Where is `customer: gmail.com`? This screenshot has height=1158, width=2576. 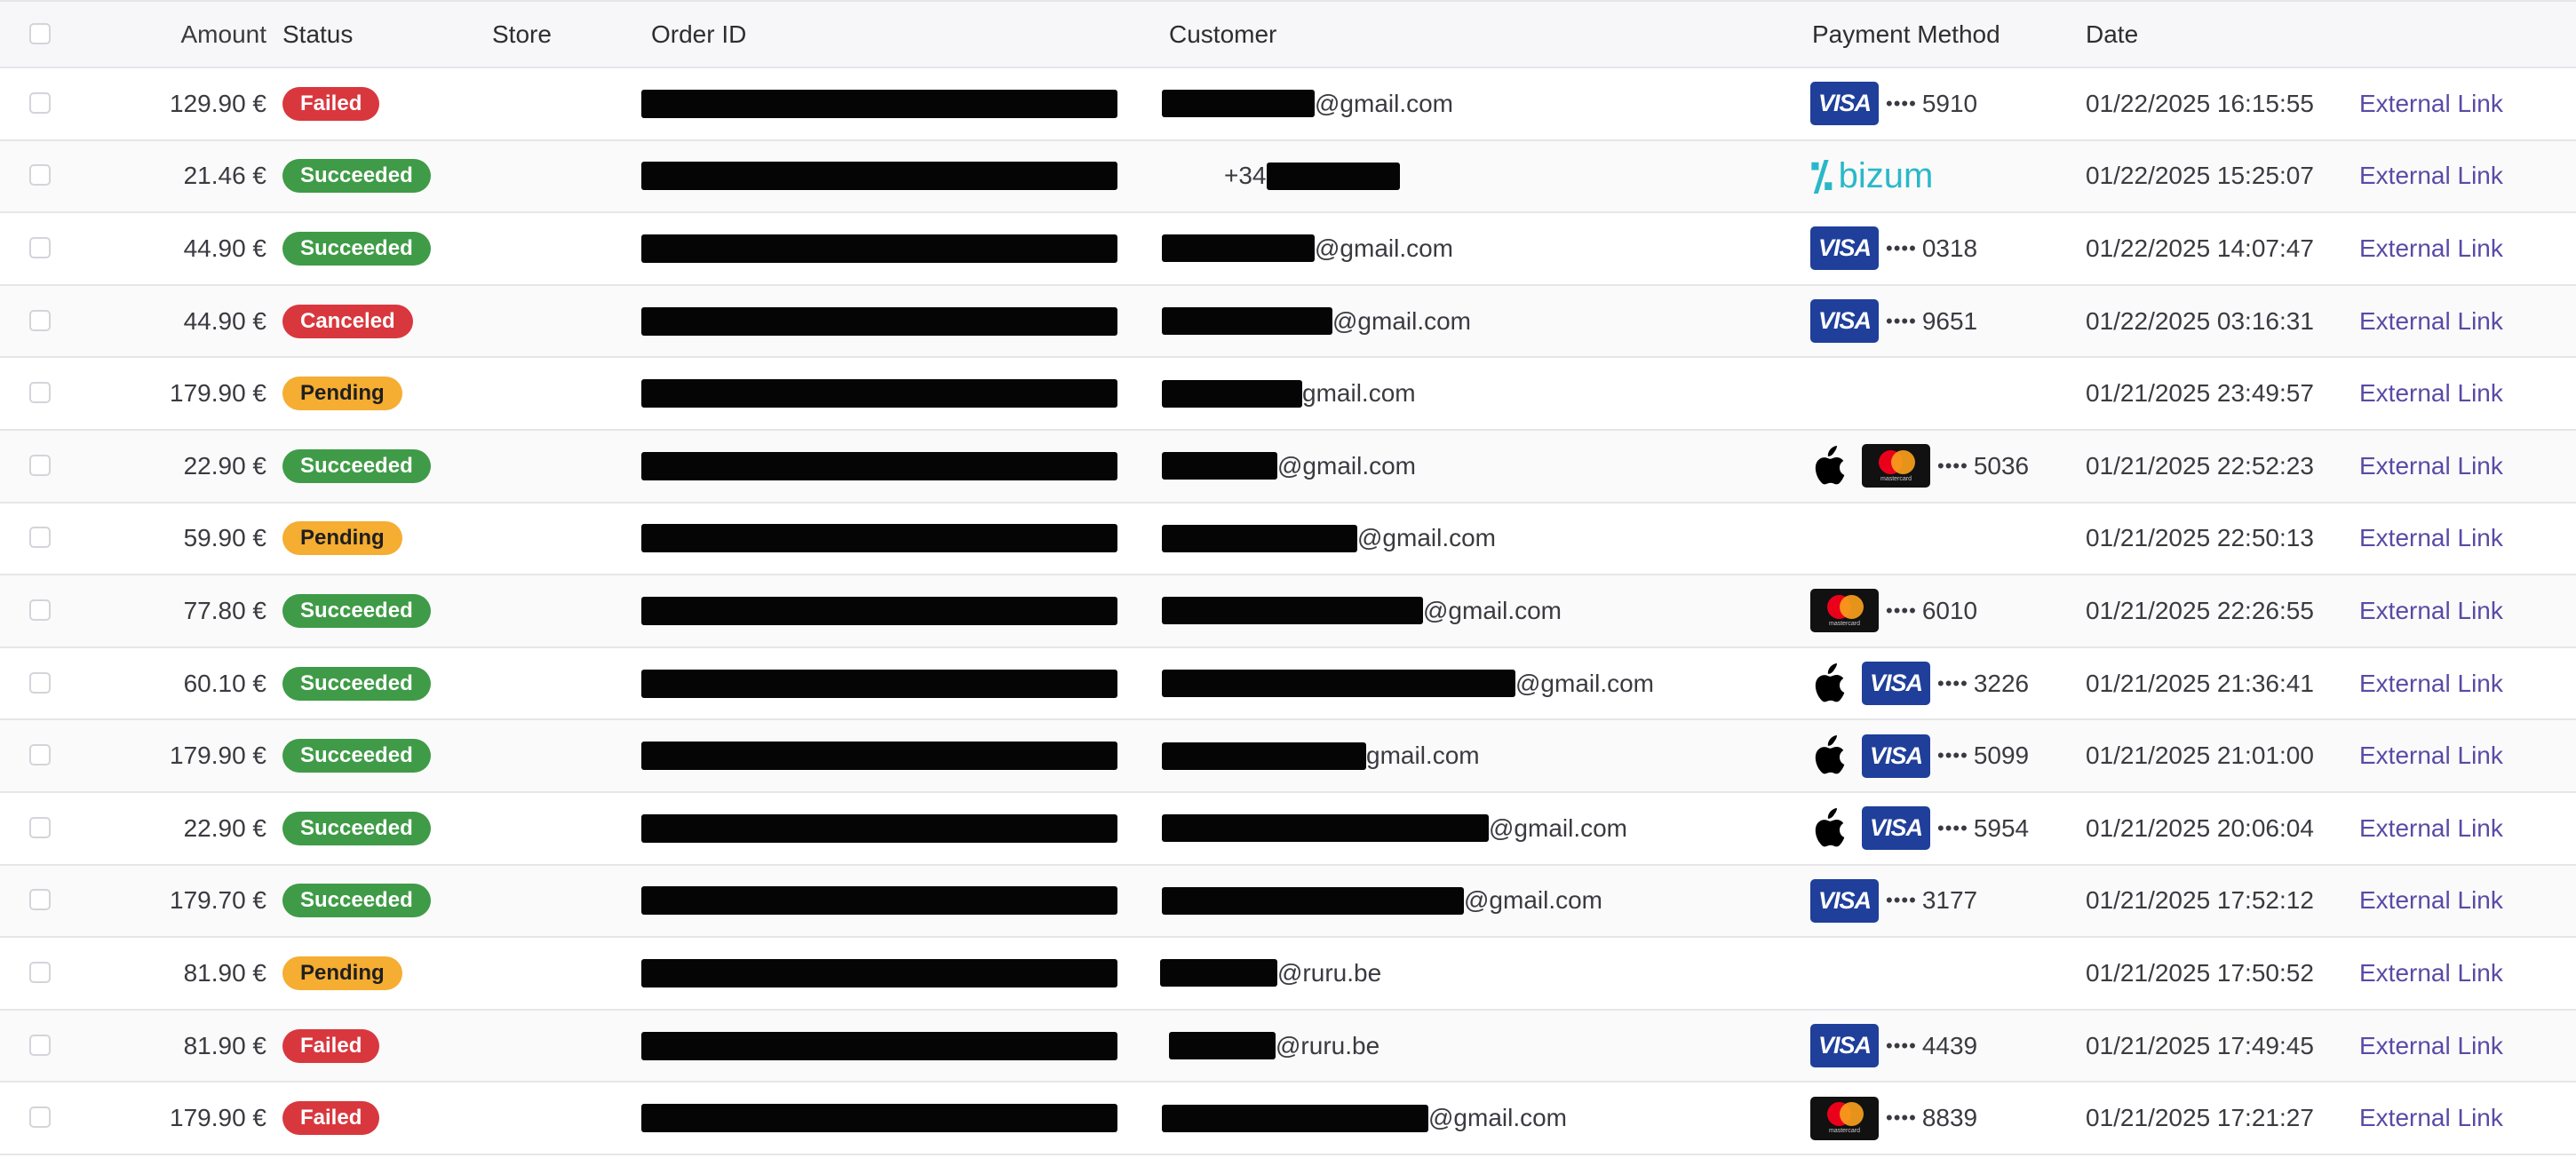
customer: gmail.com is located at coordinates (1289, 394).